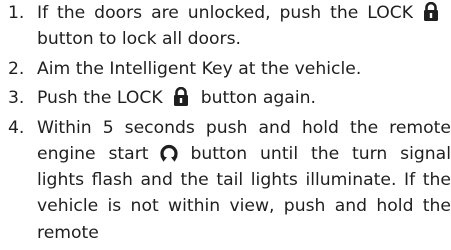 This screenshot has height=250, width=451. Describe the element at coordinates (16, 98) in the screenshot. I see `step-number: 3.` at that location.